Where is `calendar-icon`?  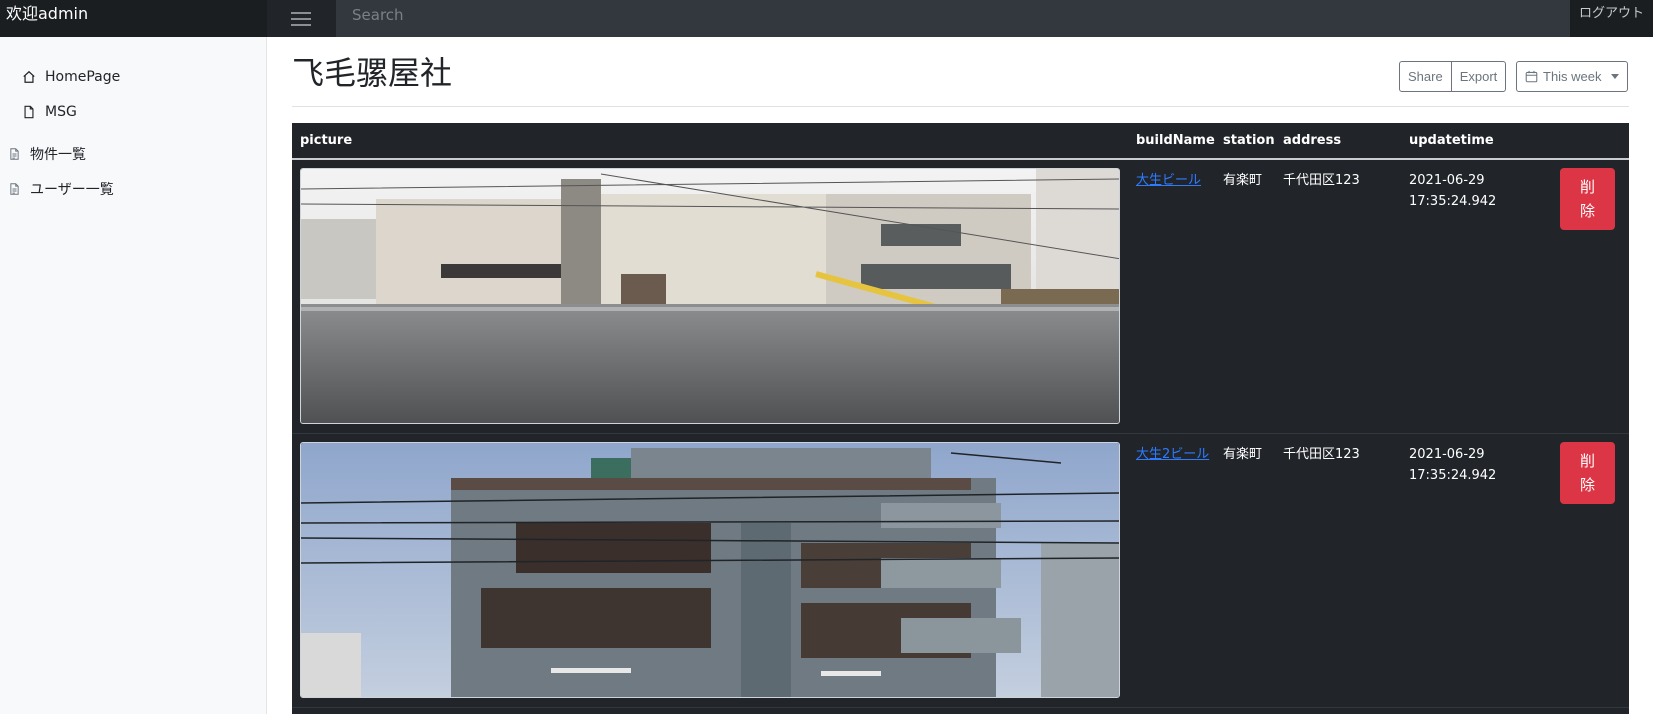 calendar-icon is located at coordinates (1531, 76).